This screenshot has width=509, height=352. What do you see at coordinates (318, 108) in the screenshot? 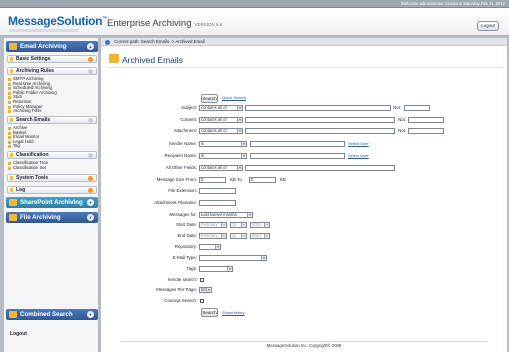
I see `subject-input` at bounding box center [318, 108].